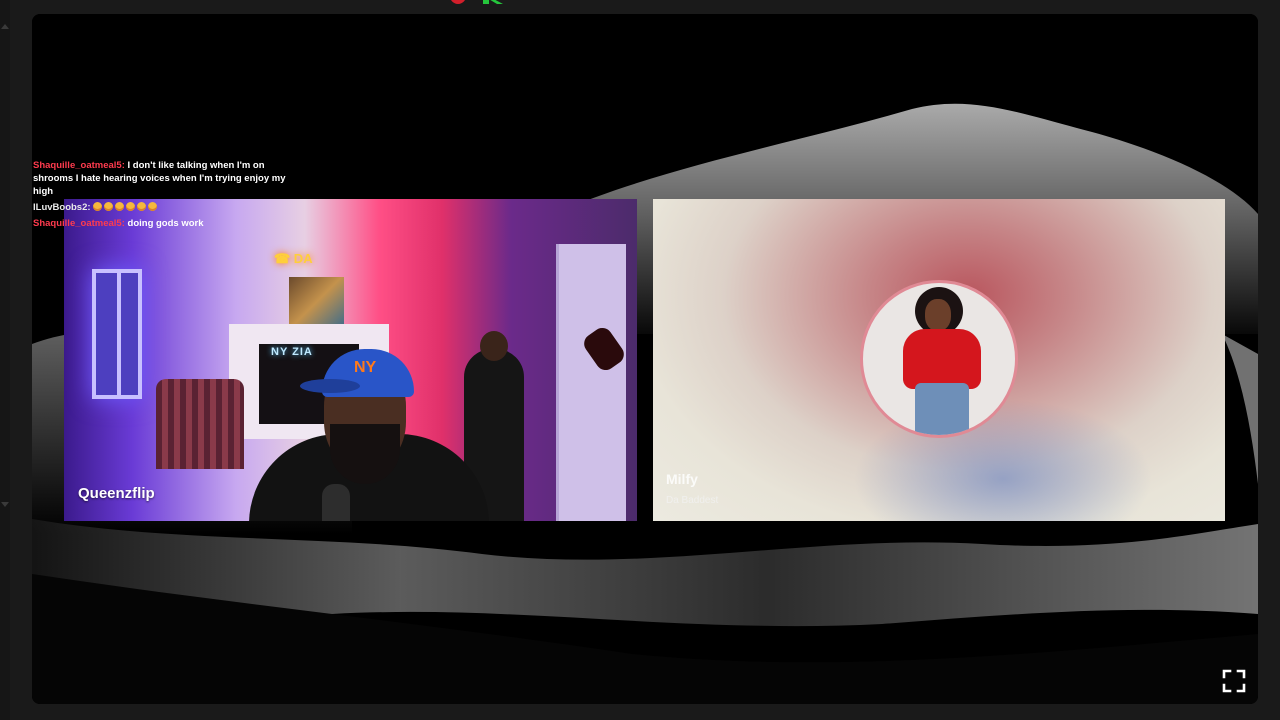 The width and height of the screenshot is (1280, 720). What do you see at coordinates (591, 382) in the screenshot?
I see `door` at bounding box center [591, 382].